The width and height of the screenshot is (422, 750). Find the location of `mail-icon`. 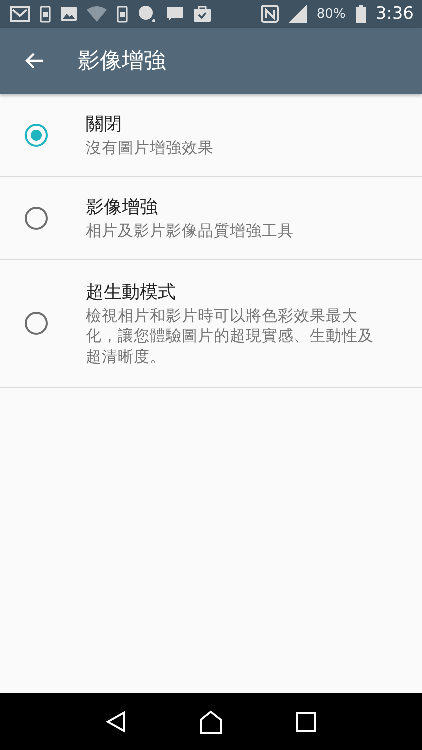

mail-icon is located at coordinates (20, 14).